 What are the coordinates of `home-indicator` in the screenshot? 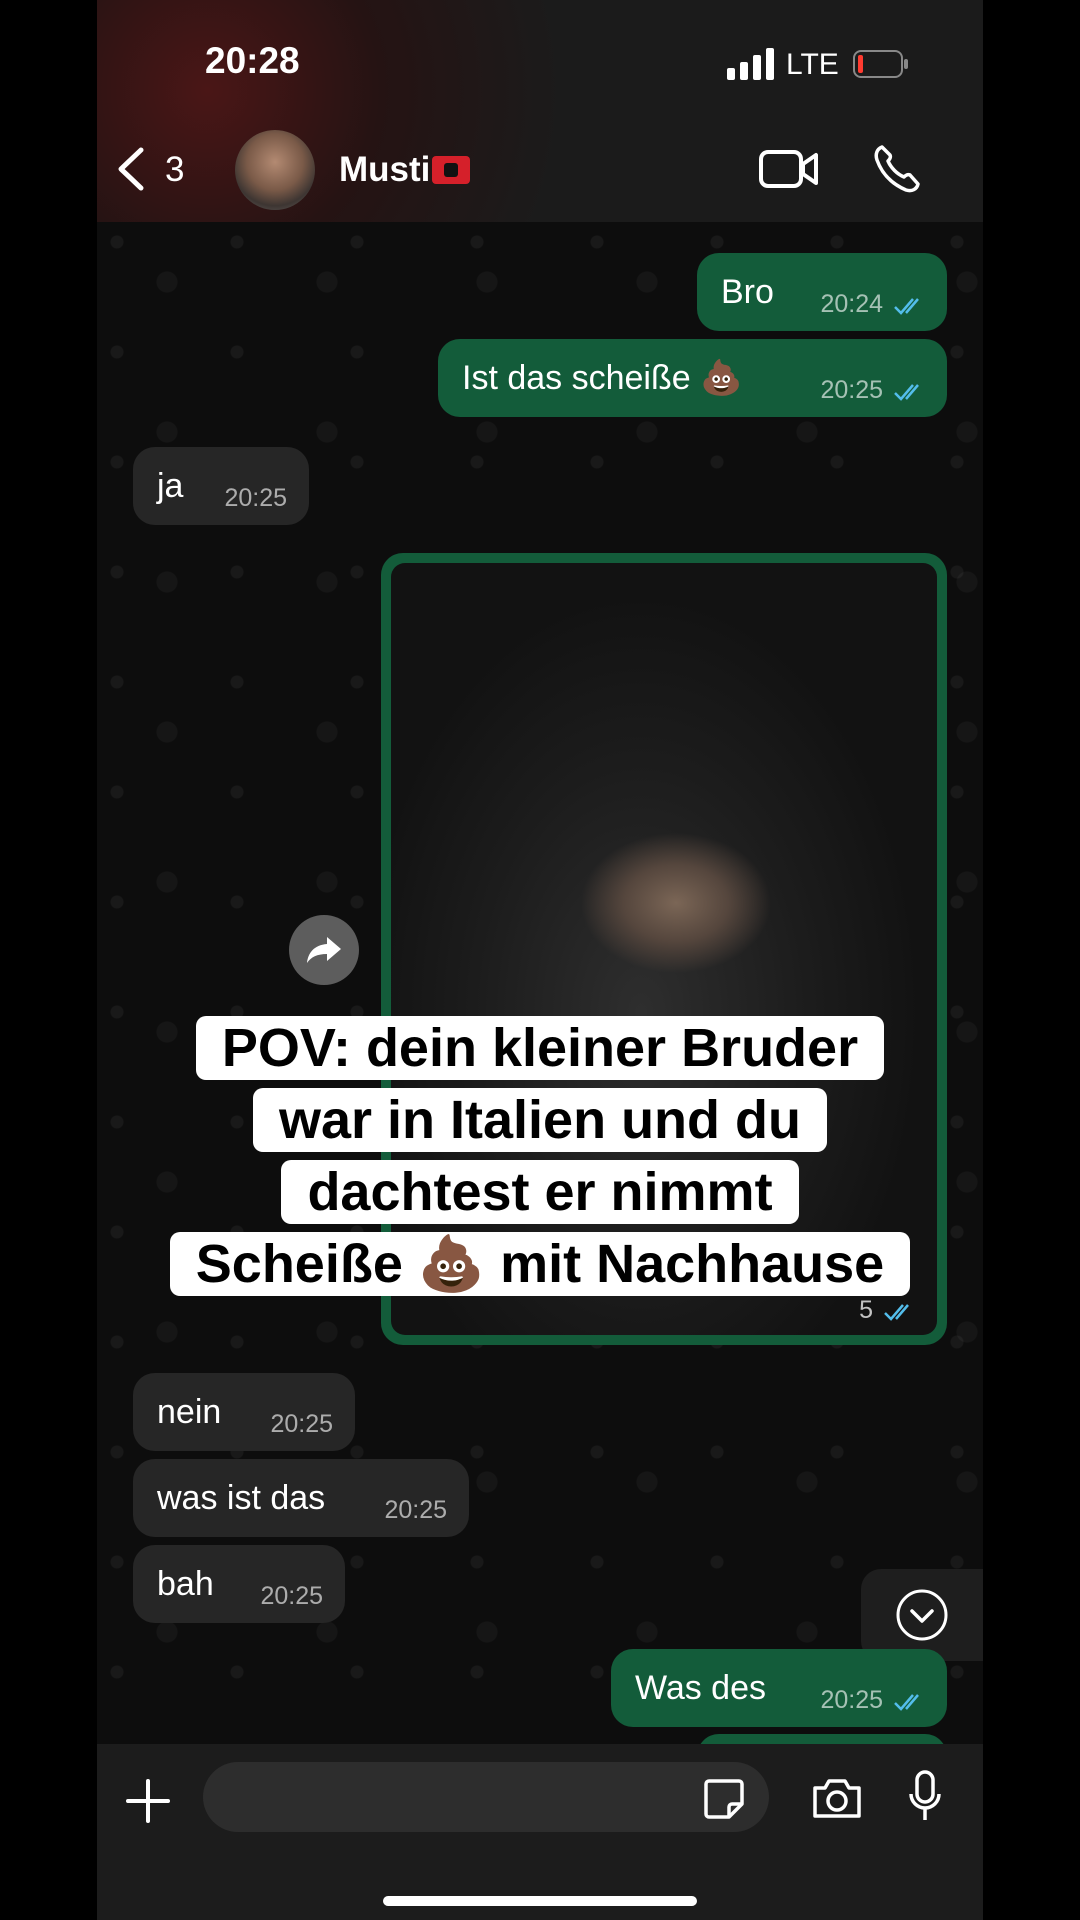 It's located at (540, 1901).